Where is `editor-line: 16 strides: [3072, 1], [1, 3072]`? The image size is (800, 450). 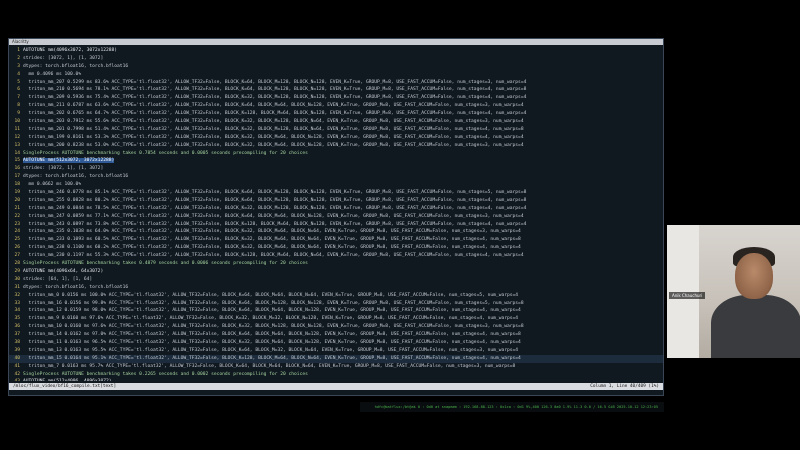
editor-line: 16 strides: [3072, 1], [1, 3072] is located at coordinates (336, 169).